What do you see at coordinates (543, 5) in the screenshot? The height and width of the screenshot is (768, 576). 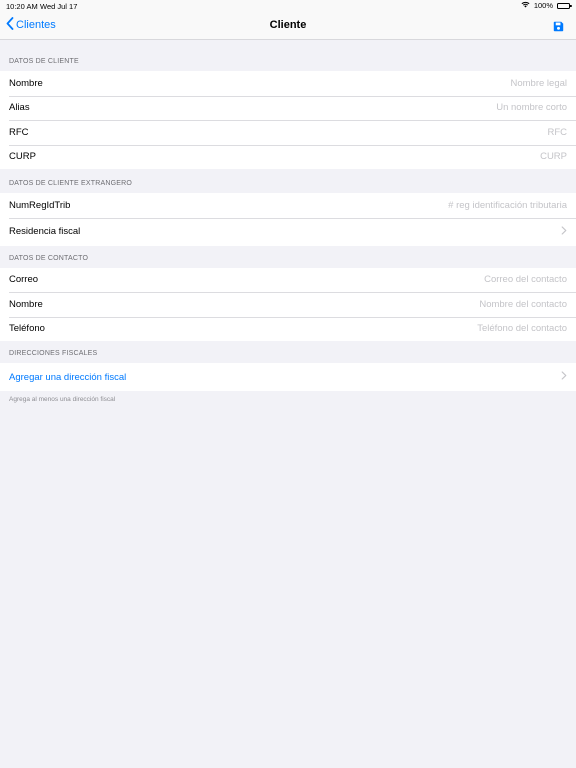 I see `battery-percent: 100%` at bounding box center [543, 5].